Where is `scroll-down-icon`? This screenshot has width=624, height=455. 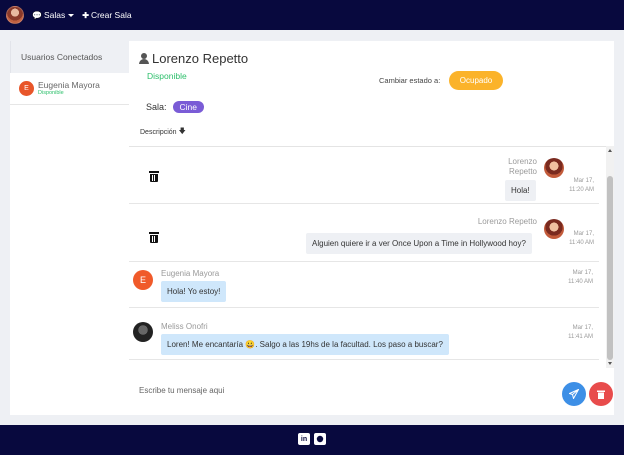
scroll-down-icon is located at coordinates (610, 363).